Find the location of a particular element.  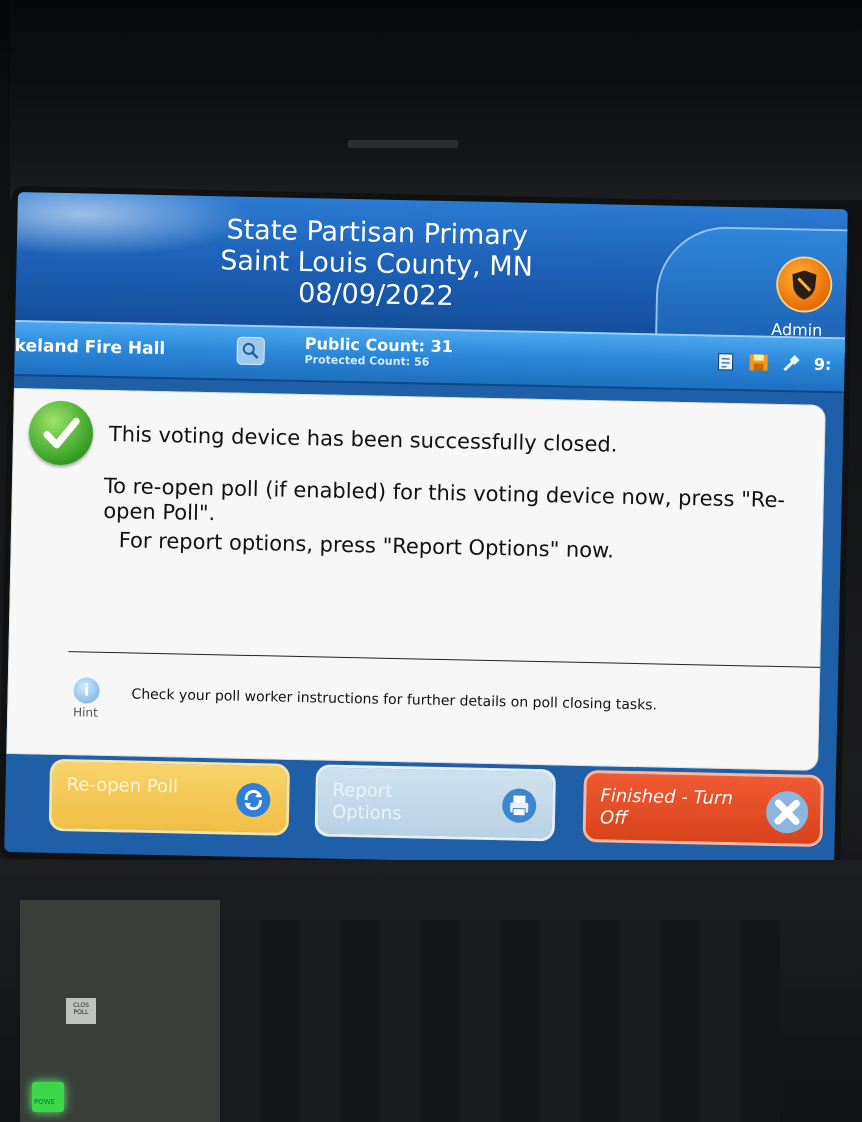

shield-icon is located at coordinates (804, 285).